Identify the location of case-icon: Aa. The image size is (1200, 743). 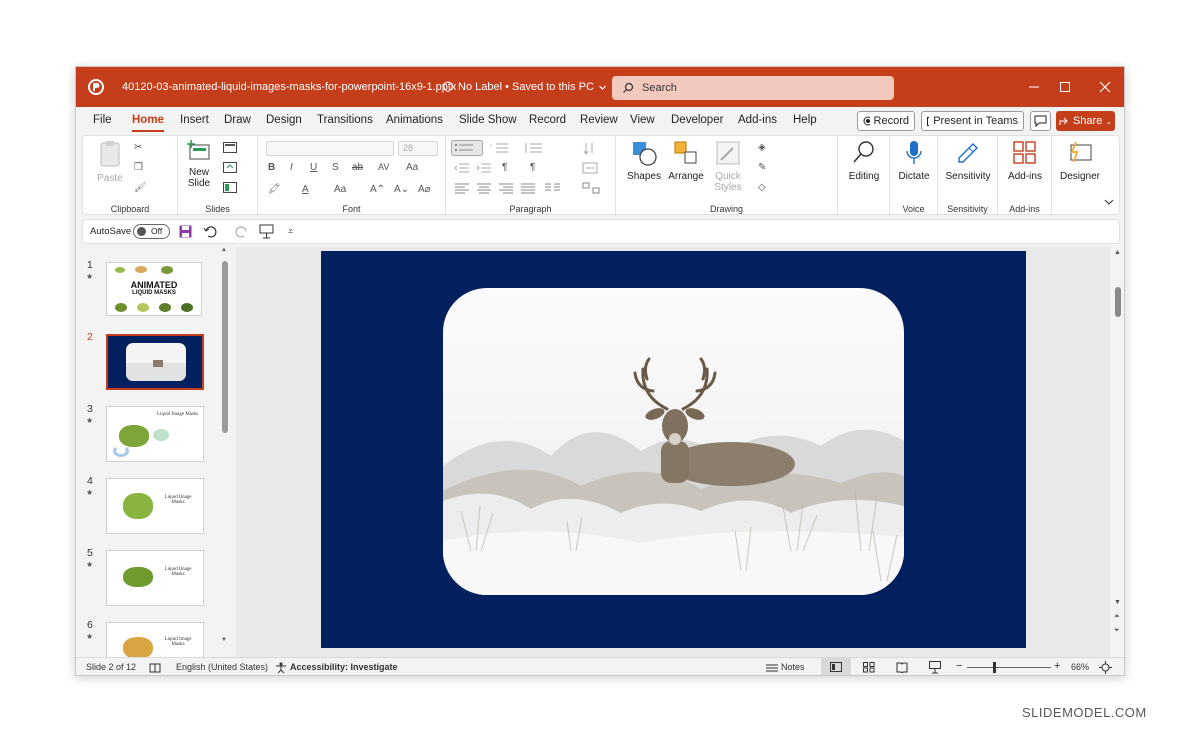
(412, 167).